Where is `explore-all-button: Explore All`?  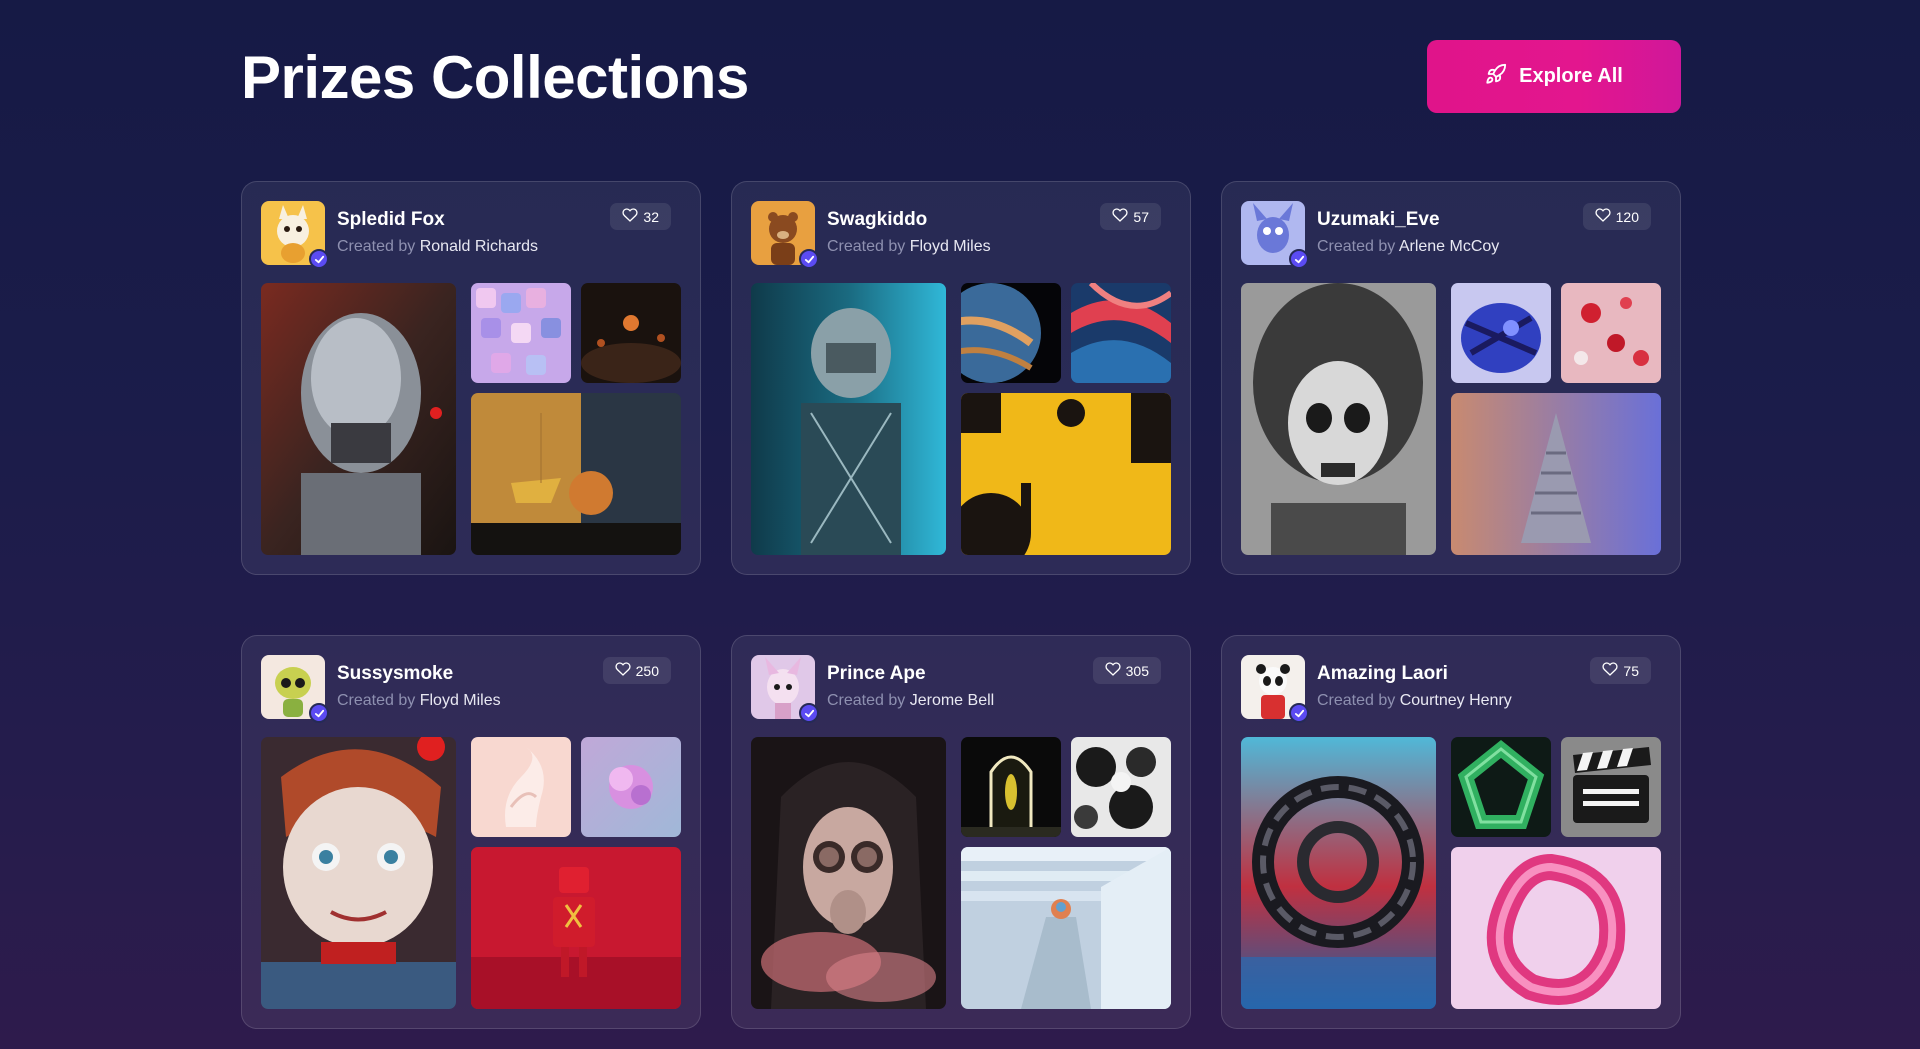 explore-all-button: Explore All is located at coordinates (1554, 76).